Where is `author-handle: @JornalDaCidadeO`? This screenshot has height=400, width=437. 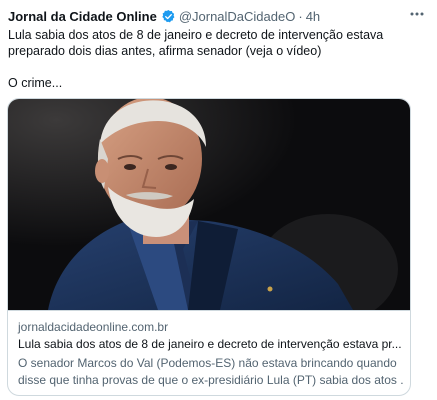 author-handle: @JornalDaCidadeO is located at coordinates (237, 16).